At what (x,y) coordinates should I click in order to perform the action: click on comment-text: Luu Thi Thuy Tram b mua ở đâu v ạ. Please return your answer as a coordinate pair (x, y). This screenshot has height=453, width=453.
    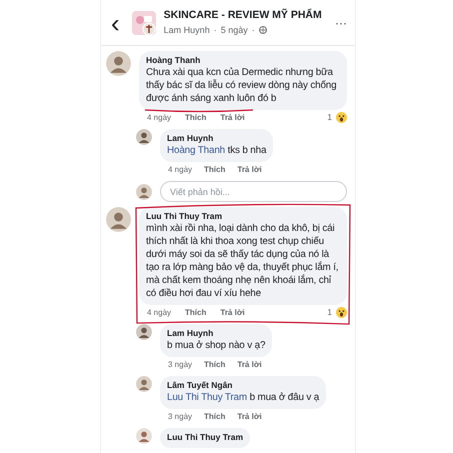
    Looking at the image, I should click on (243, 397).